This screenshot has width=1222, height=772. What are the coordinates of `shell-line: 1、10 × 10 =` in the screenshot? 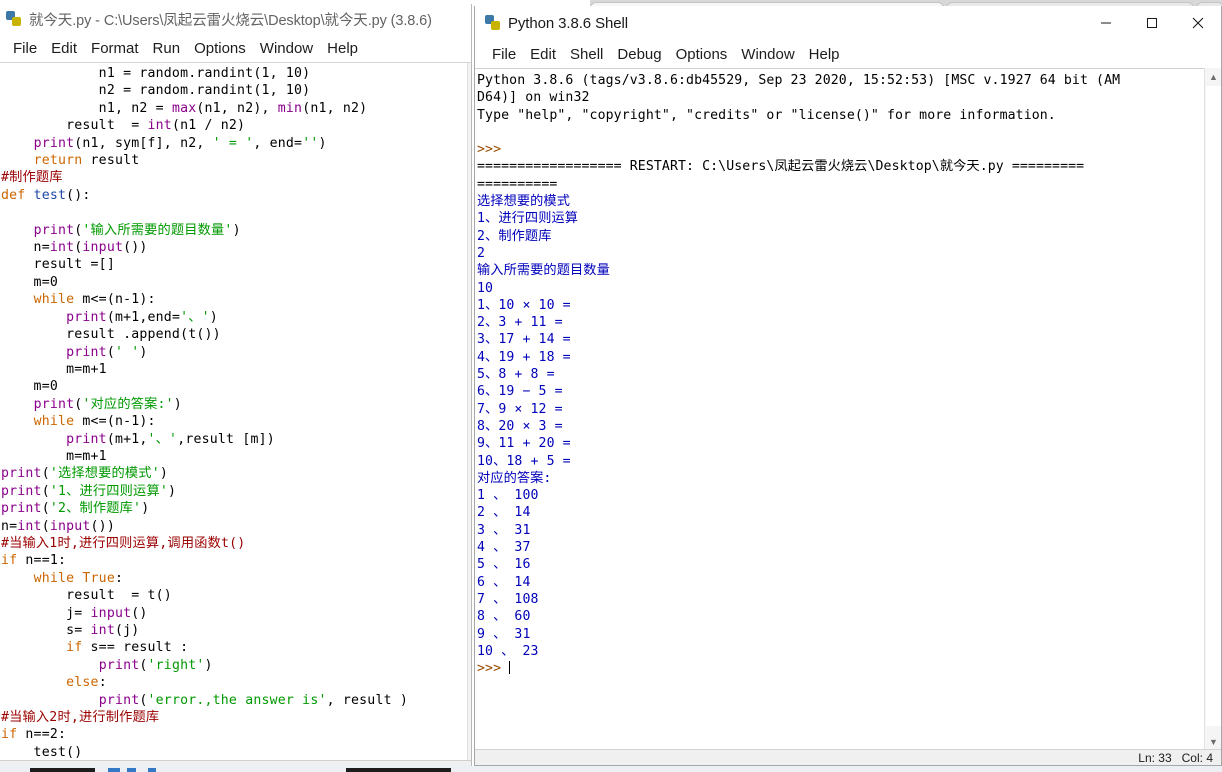 It's located at (528, 305).